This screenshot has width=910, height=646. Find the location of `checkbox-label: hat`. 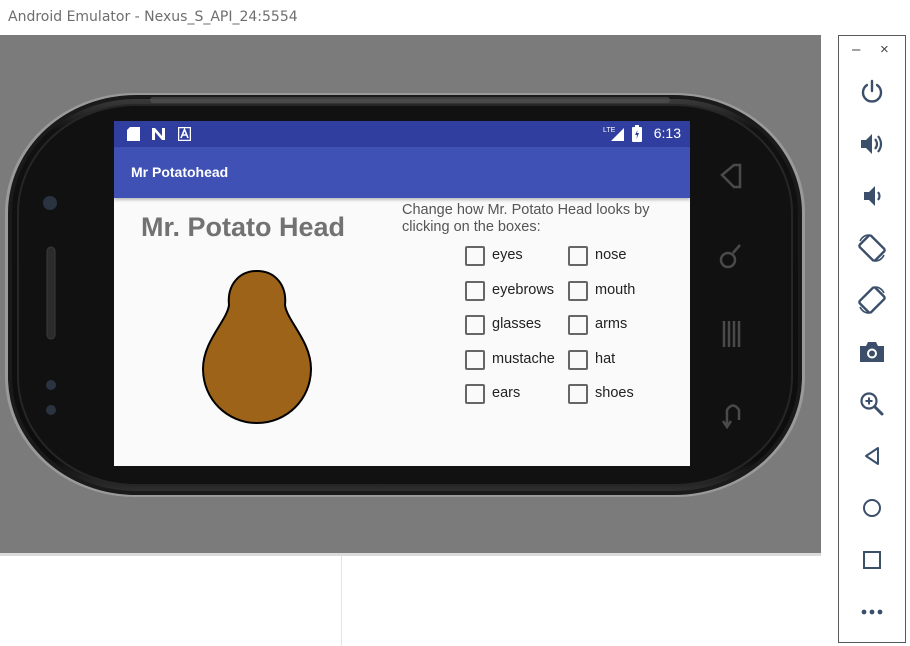

checkbox-label: hat is located at coordinates (605, 359).